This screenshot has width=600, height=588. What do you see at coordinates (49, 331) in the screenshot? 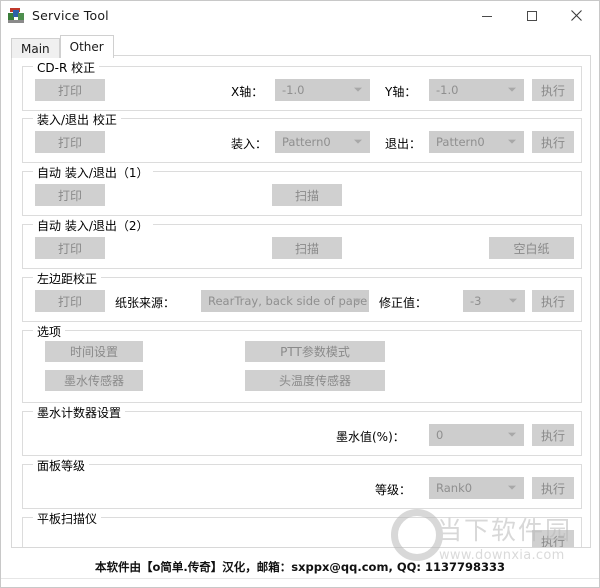
I see `group-options-label: 选项` at bounding box center [49, 331].